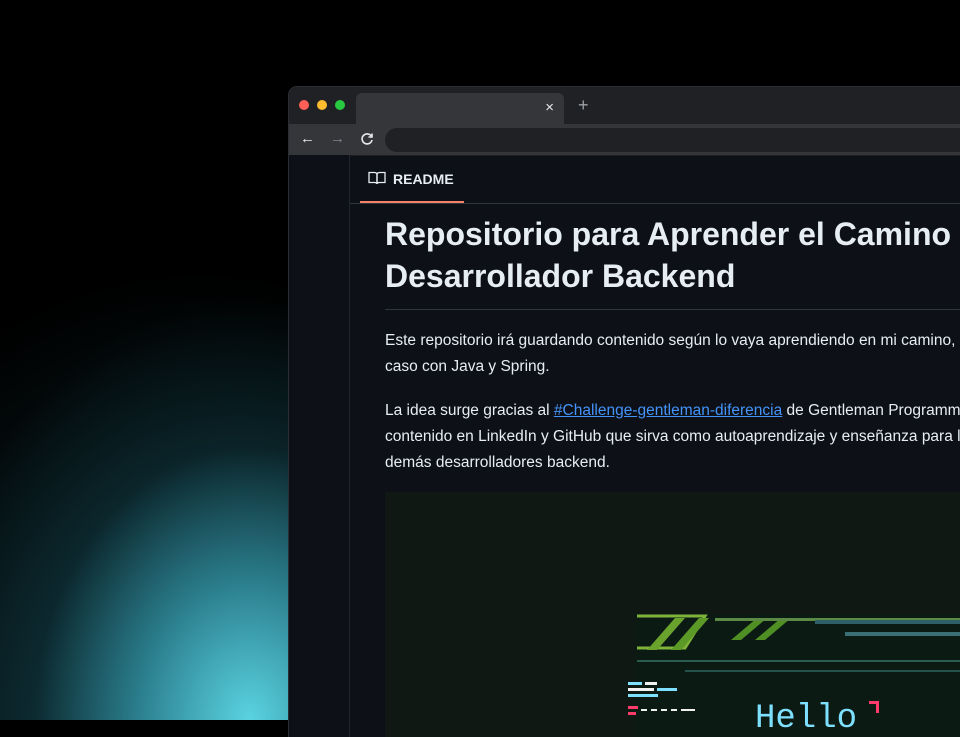 Image resolution: width=960 pixels, height=737 pixels. Describe the element at coordinates (549, 108) in the screenshot. I see `close-tab-icon: ×` at that location.